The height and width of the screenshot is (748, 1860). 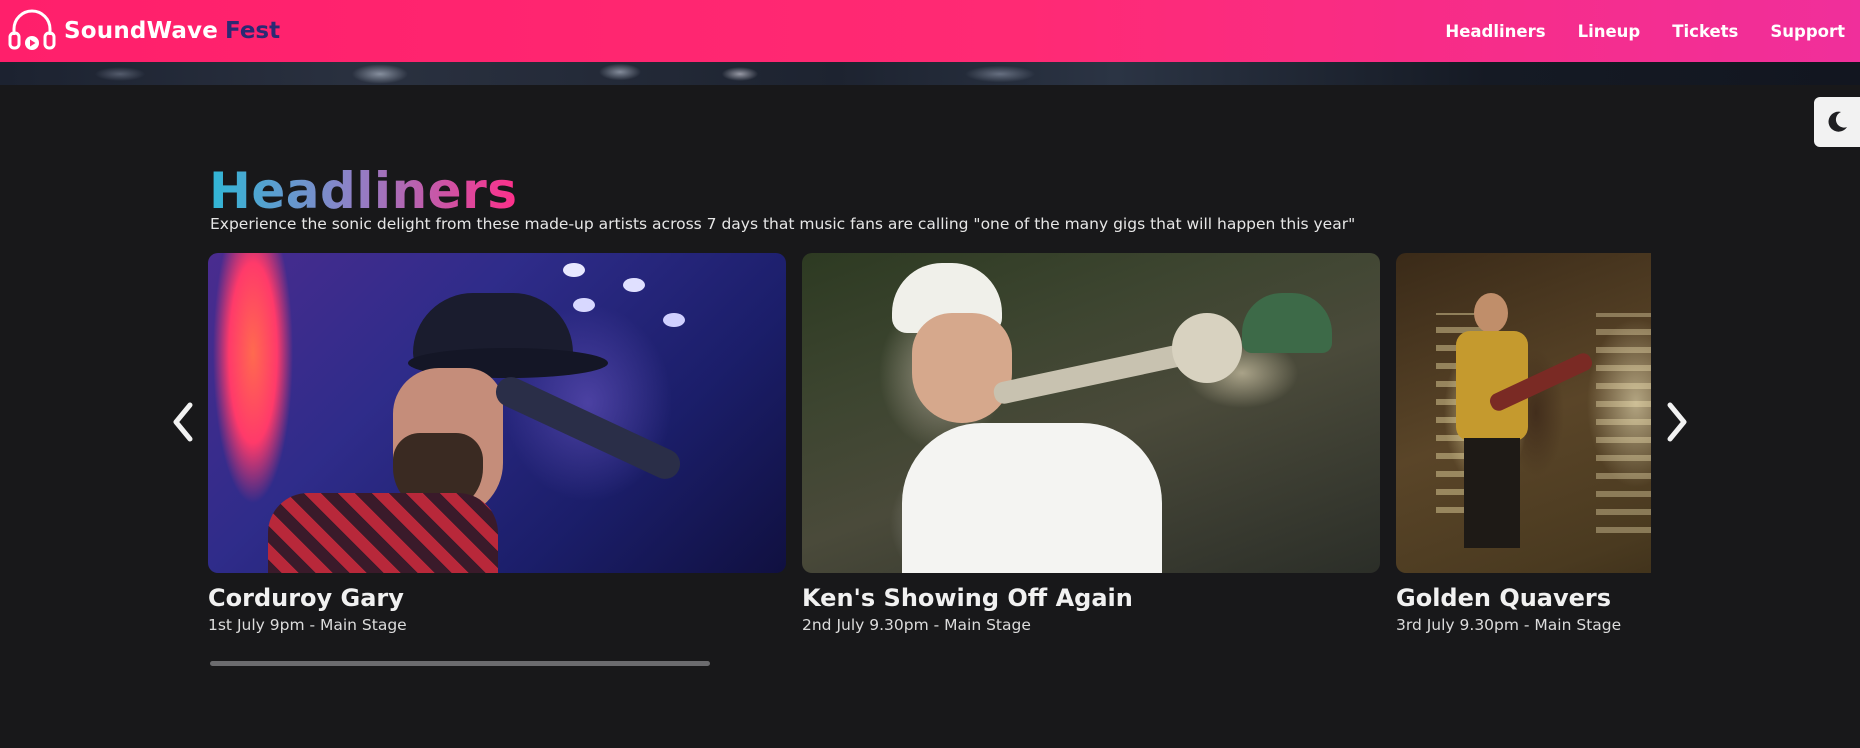 I want to click on brand-logo-link: SoundWave Fest, so click(x=143, y=31).